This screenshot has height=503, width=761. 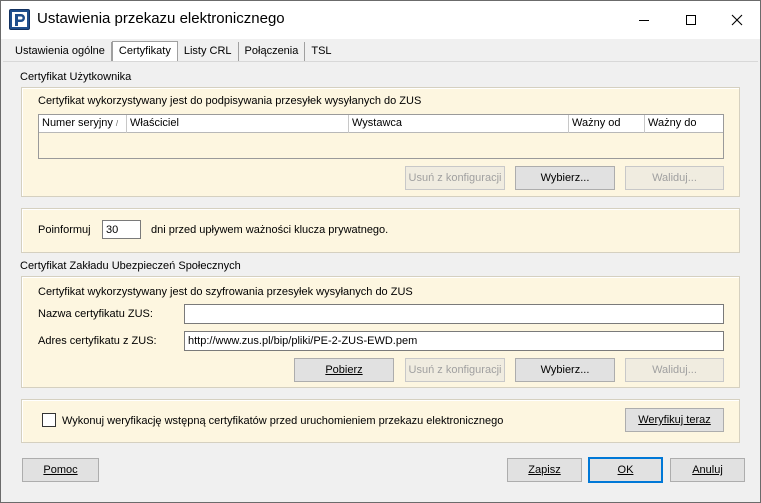 I want to click on remove-zus-cert-button: Usuń z konfiguracji, so click(x=455, y=370).